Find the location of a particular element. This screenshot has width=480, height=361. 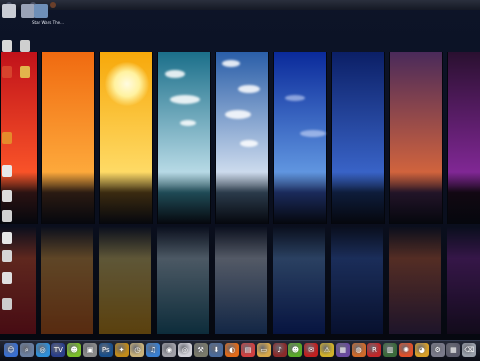

sun-glow is located at coordinates (127, 84).